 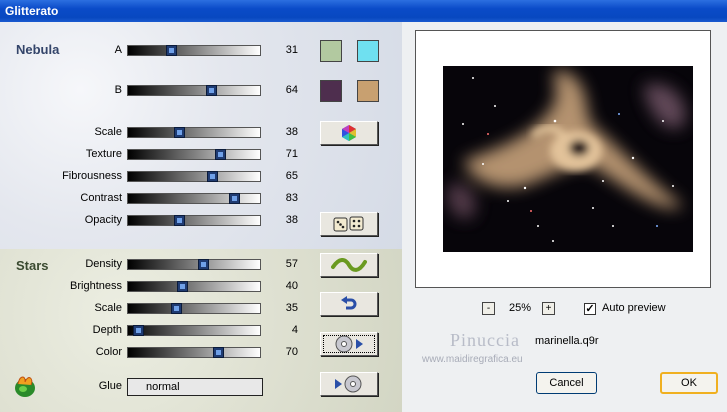 What do you see at coordinates (567, 341) in the screenshot?
I see `preset-filename: marinella.q9r` at bounding box center [567, 341].